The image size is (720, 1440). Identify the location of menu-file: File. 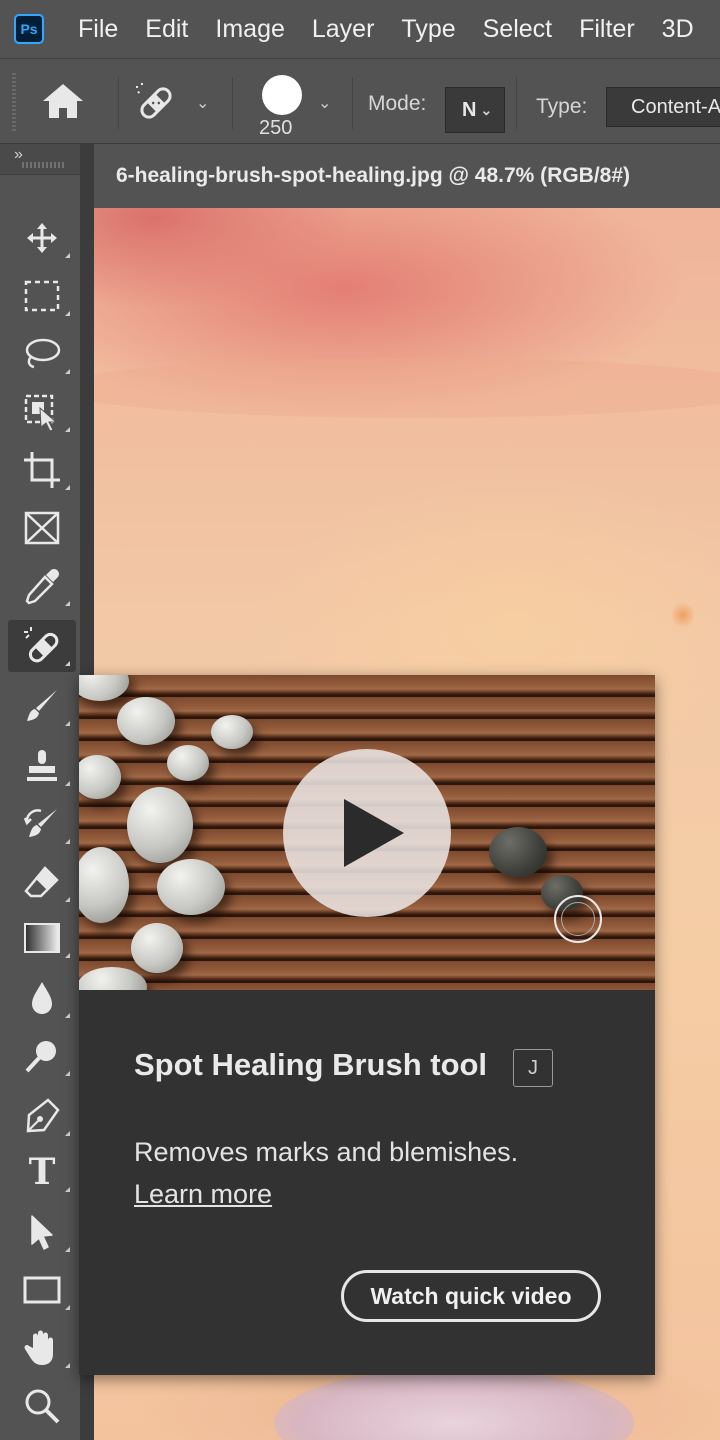
(98, 29).